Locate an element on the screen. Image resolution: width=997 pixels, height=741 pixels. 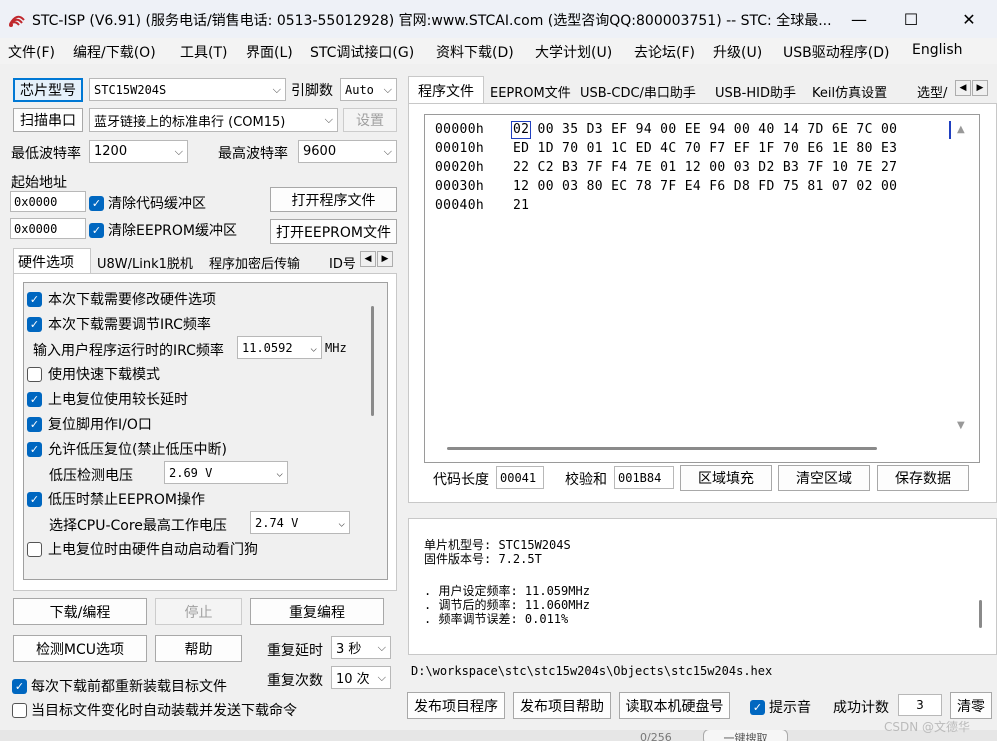
min-baud-select: 1200 ⌵ is located at coordinates (138, 151).